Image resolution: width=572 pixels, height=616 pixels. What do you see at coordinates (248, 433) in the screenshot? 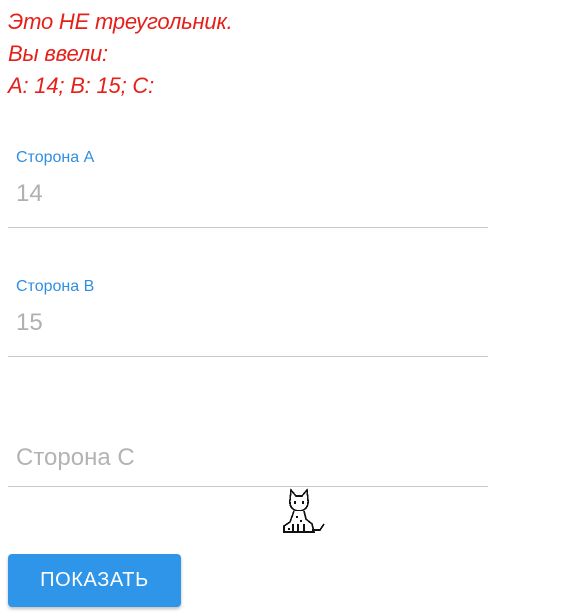
I see `side-c-field: Сторона C` at bounding box center [248, 433].